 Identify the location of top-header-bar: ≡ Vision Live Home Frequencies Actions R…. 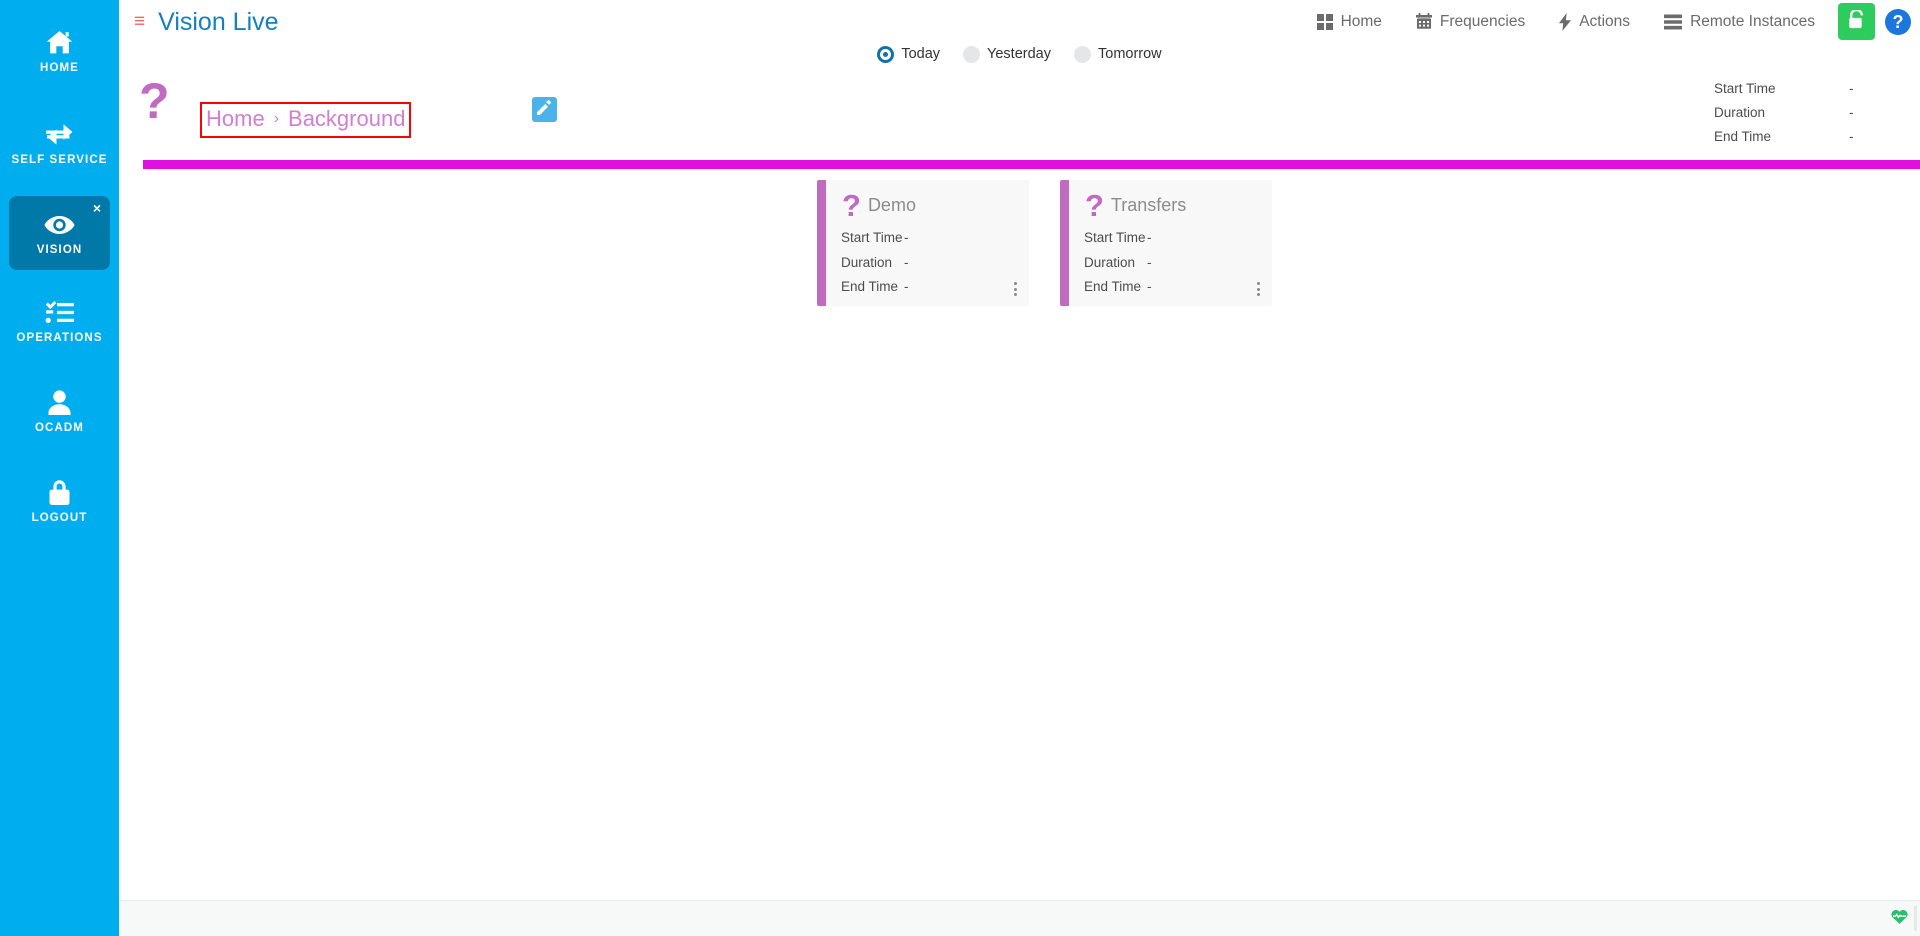
(1019, 21).